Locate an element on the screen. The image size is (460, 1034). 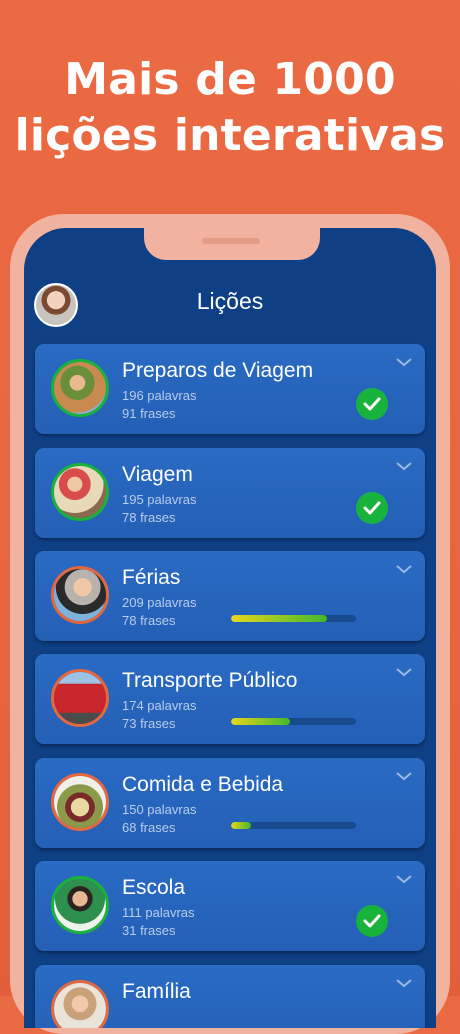
lesson-title: Férias is located at coordinates (151, 577).